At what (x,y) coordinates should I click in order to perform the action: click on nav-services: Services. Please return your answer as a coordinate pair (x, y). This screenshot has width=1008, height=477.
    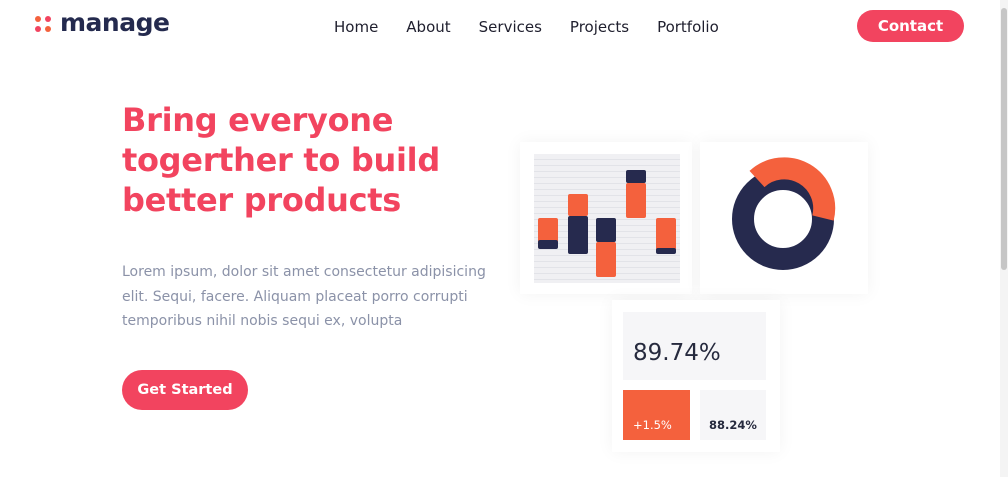
    Looking at the image, I should click on (510, 27).